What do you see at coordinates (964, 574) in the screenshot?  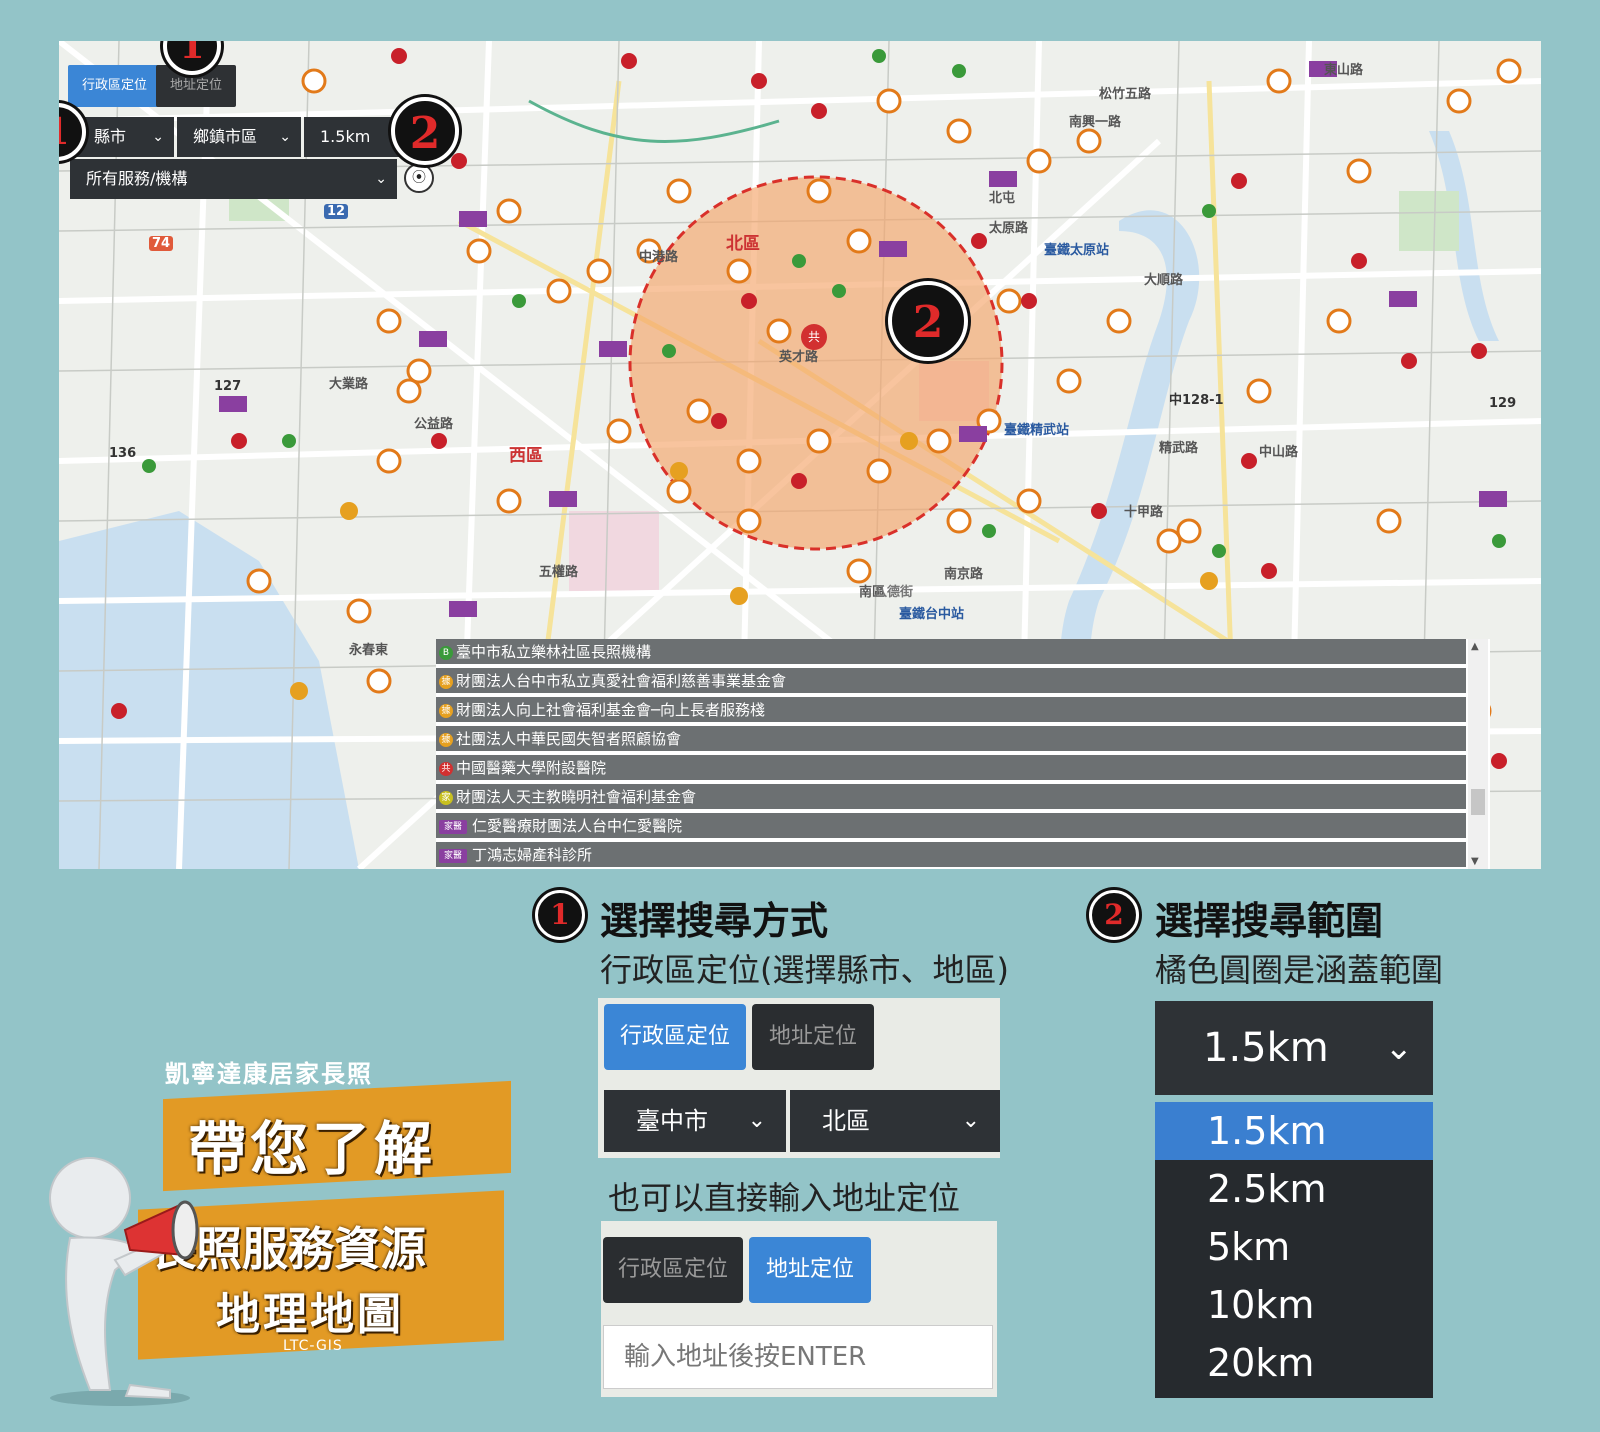 I see `label-street: 南京路` at bounding box center [964, 574].